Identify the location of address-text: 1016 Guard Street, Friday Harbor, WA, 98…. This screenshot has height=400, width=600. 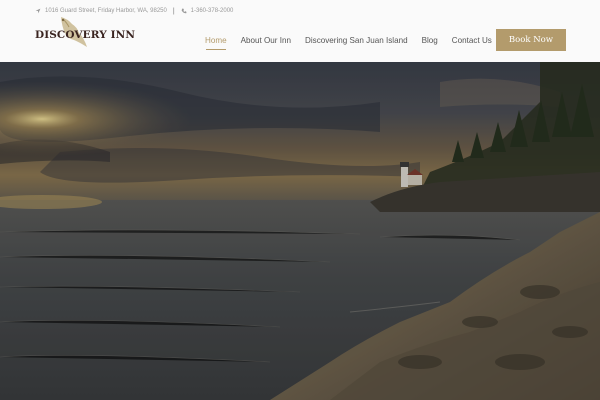
(106, 11).